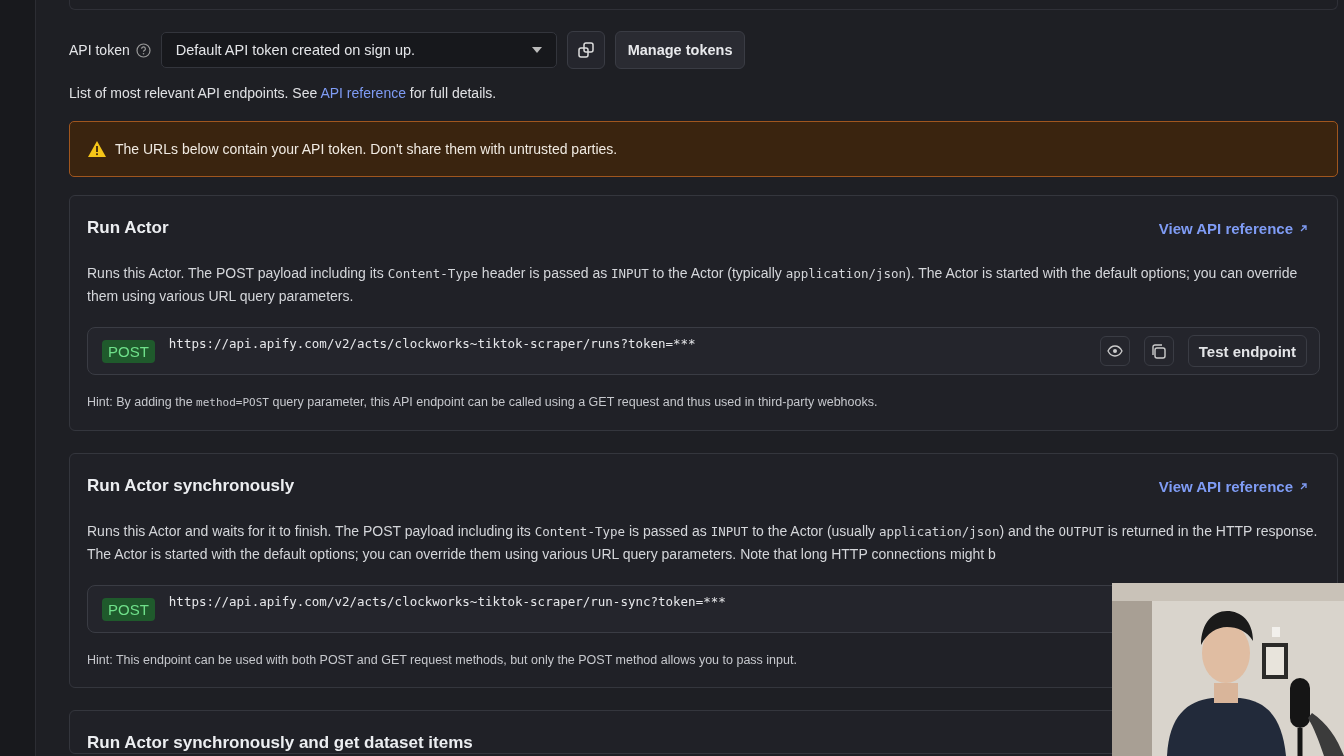 This screenshot has width=1344, height=756. What do you see at coordinates (483, 402) in the screenshot?
I see `hint-text: Hint: By adding the method=POST query parameter, this API endpoint can be called using a GET request and thus used in third-party webhooks.` at bounding box center [483, 402].